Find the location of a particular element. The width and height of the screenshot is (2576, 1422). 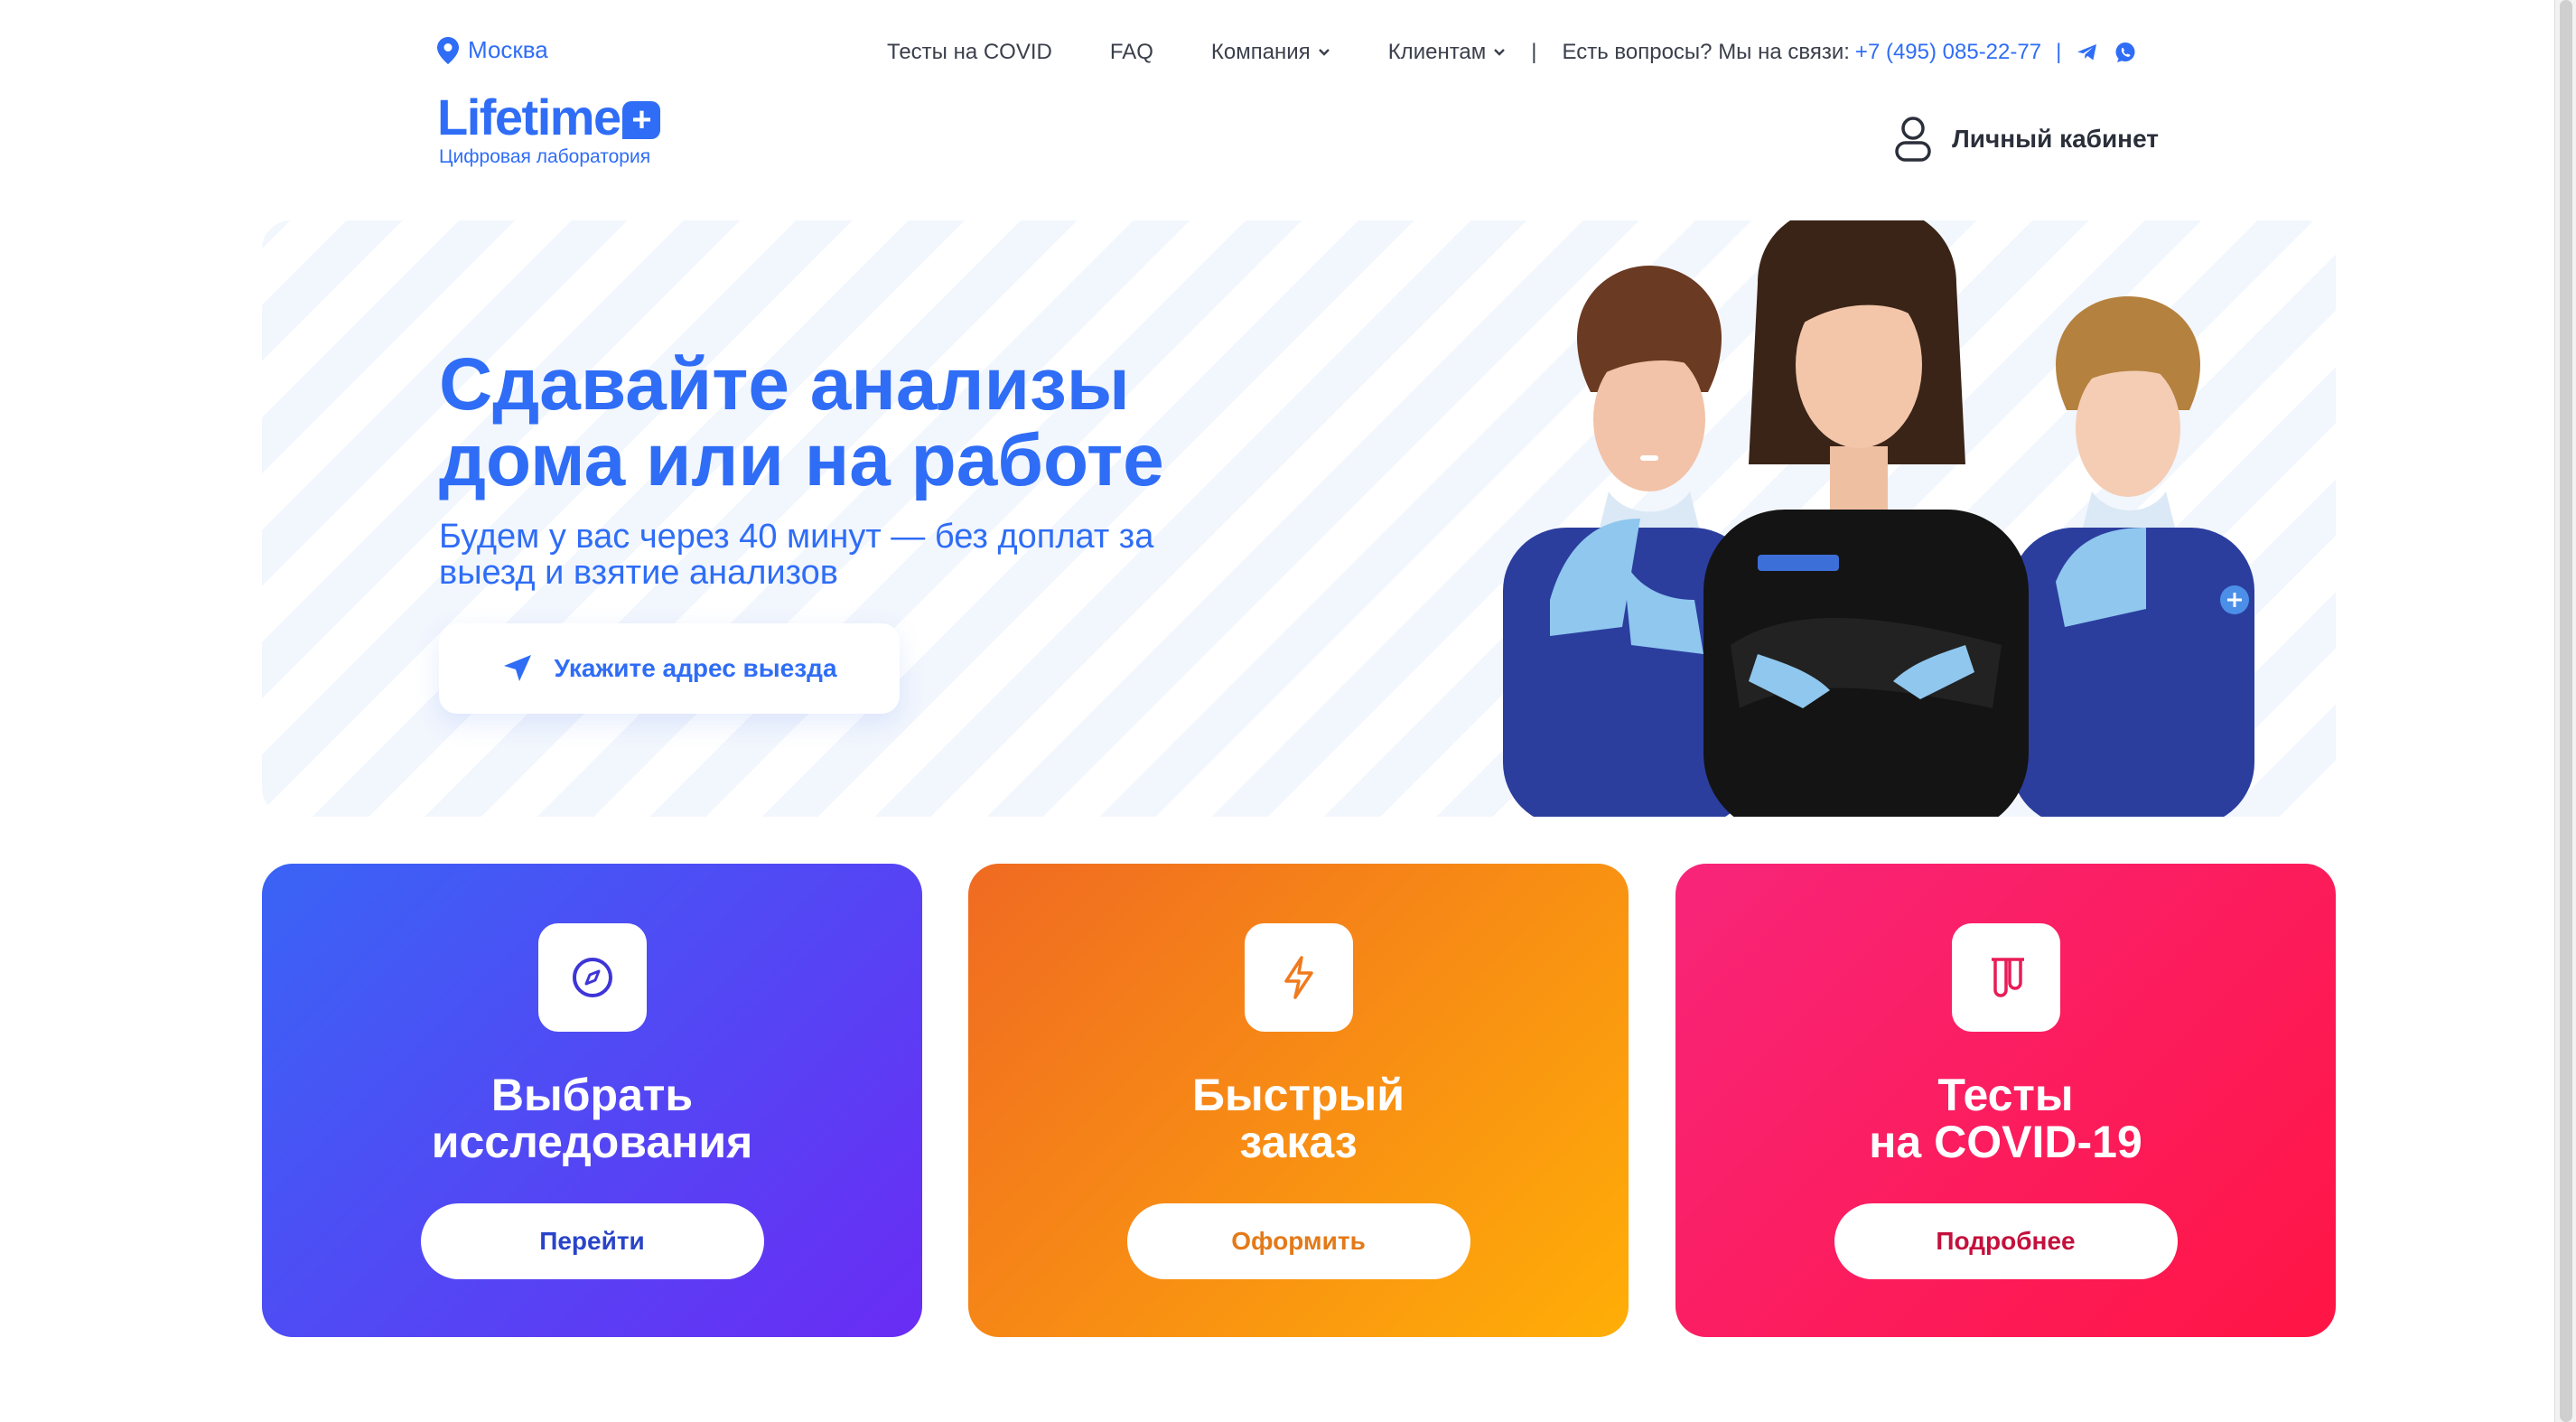

location-pin-icon is located at coordinates (448, 50).